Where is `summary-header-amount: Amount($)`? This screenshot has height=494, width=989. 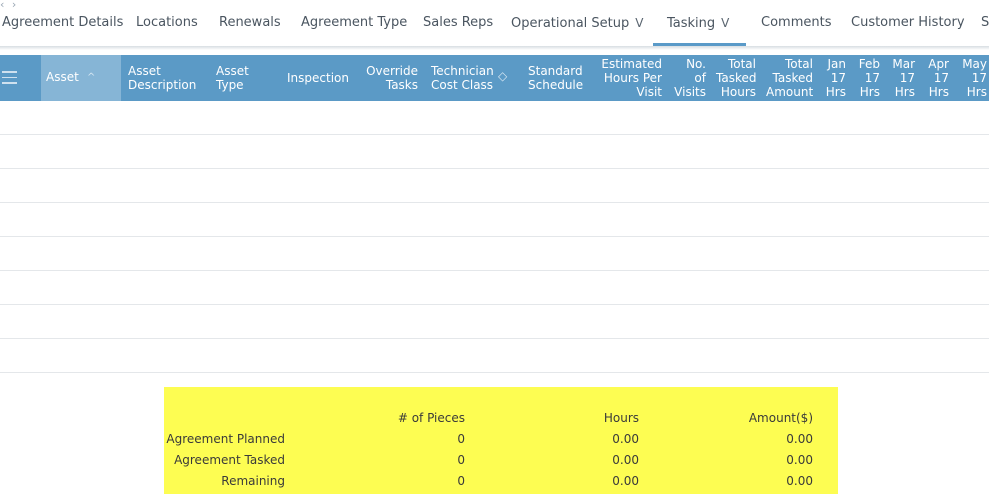 summary-header-amount: Amount($) is located at coordinates (780, 418).